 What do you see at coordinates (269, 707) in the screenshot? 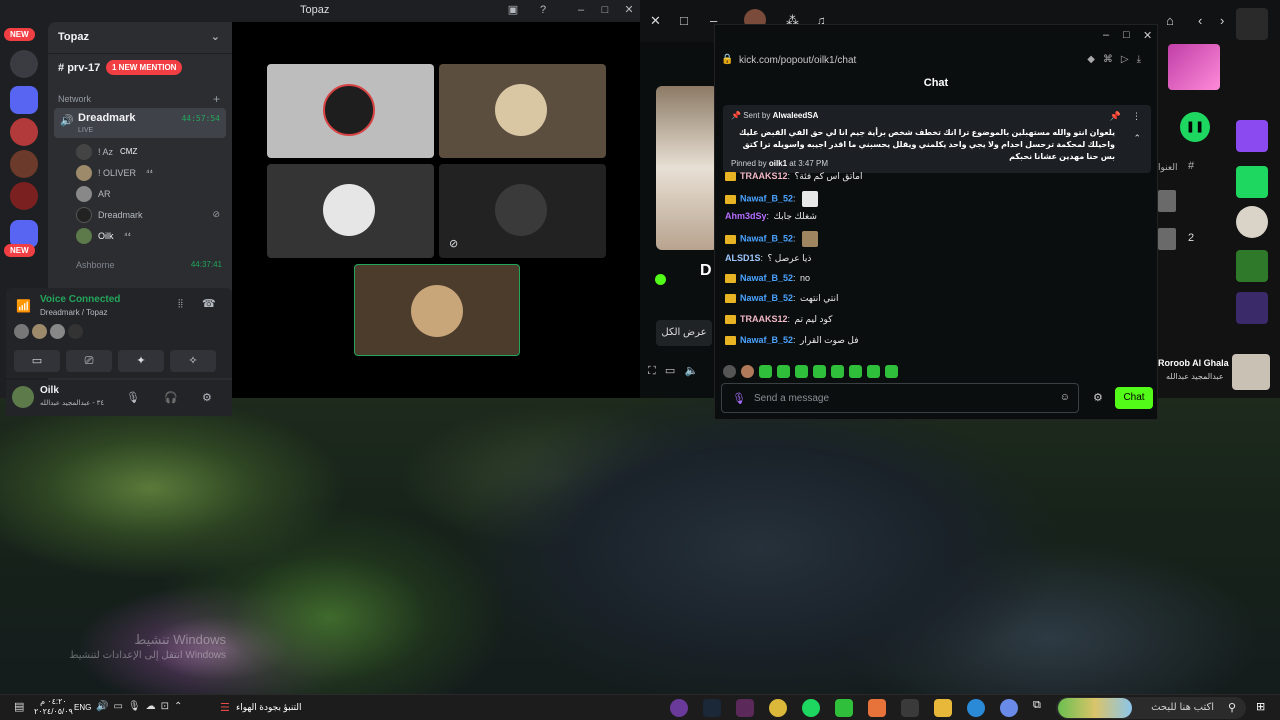
I see `weather-text: التنبؤ بجودة الهواء` at bounding box center [269, 707].